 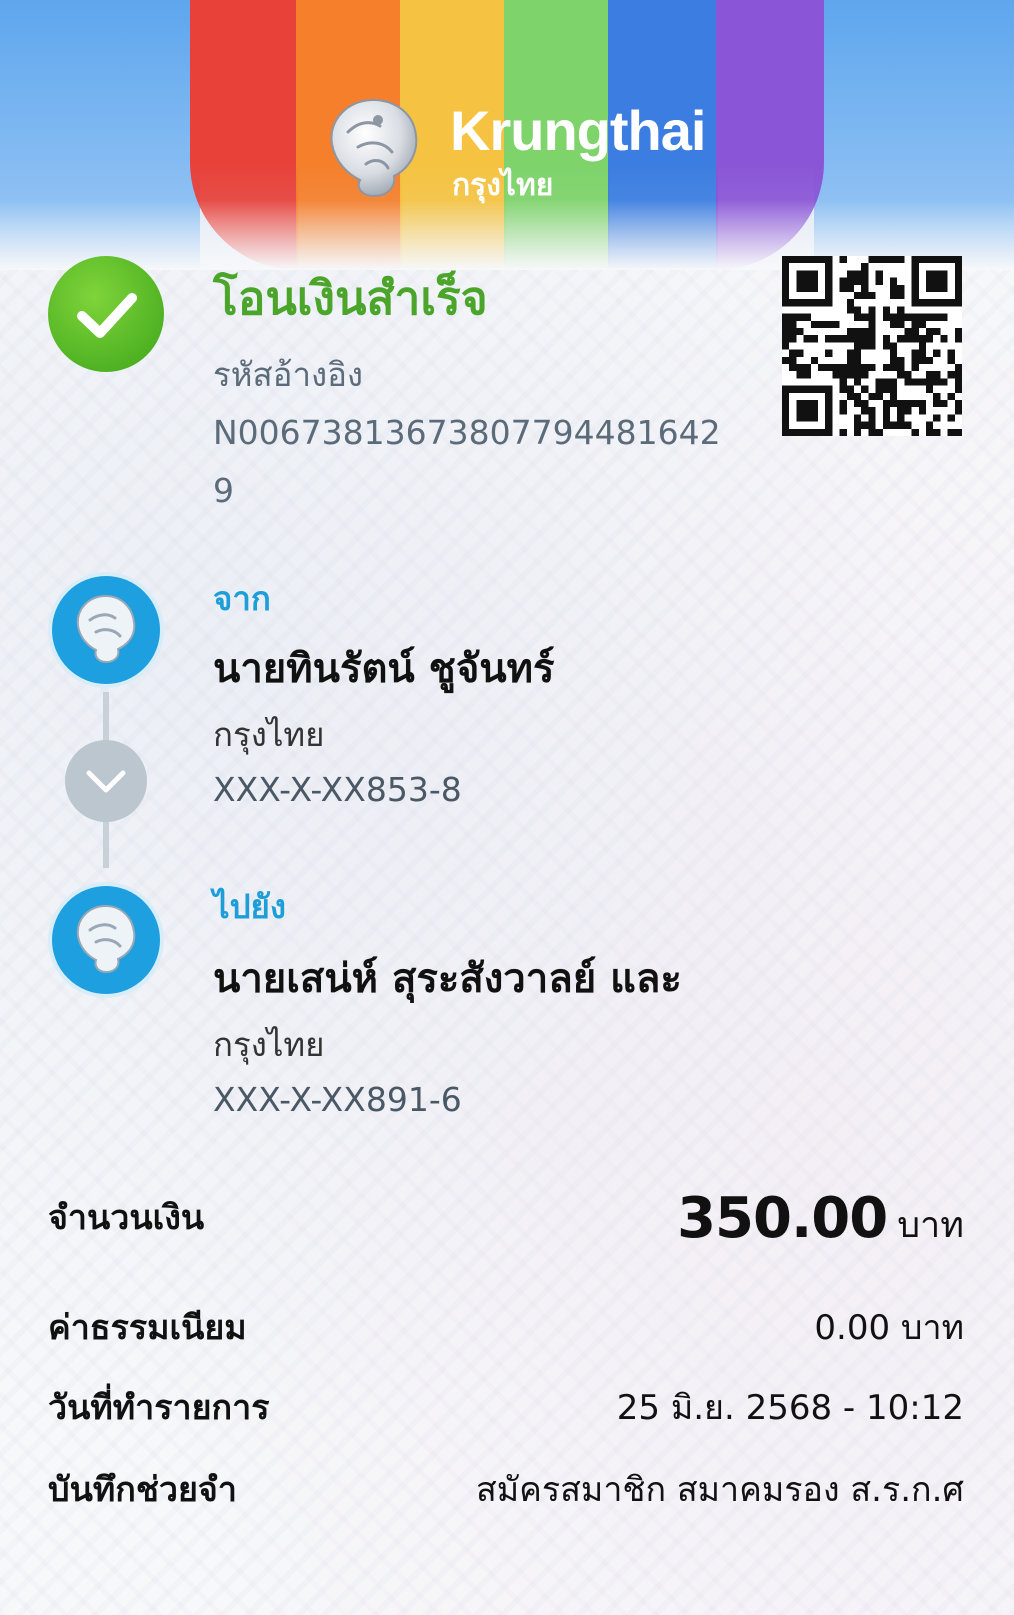 I want to click on from-label: จาก, so click(x=242, y=598).